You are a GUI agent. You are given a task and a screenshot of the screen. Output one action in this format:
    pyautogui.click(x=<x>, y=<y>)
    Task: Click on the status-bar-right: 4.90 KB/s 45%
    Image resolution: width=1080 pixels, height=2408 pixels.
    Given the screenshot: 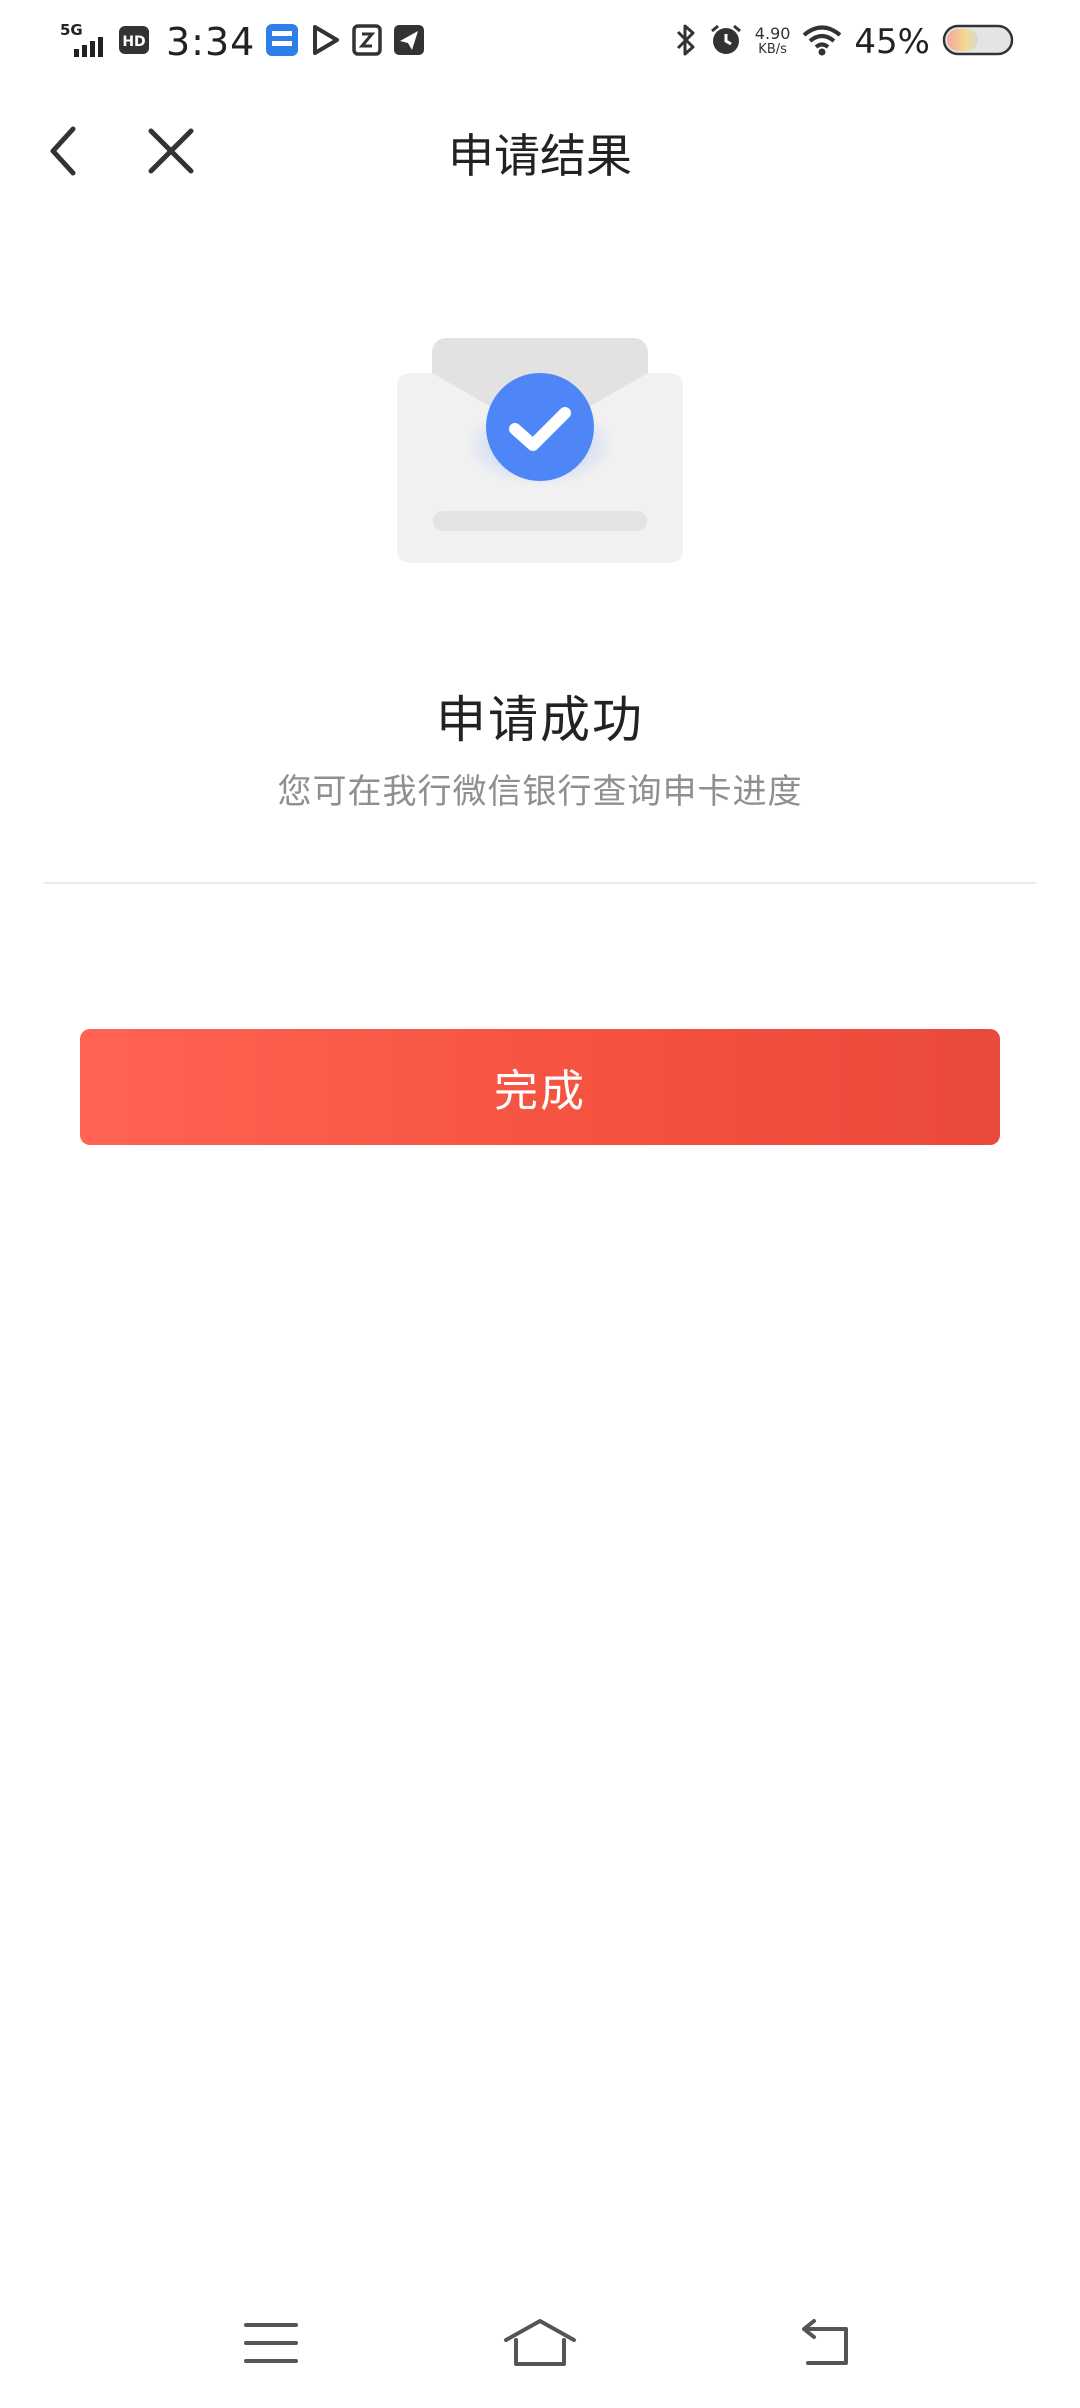 What is the action you would take?
    pyautogui.click(x=845, y=42)
    